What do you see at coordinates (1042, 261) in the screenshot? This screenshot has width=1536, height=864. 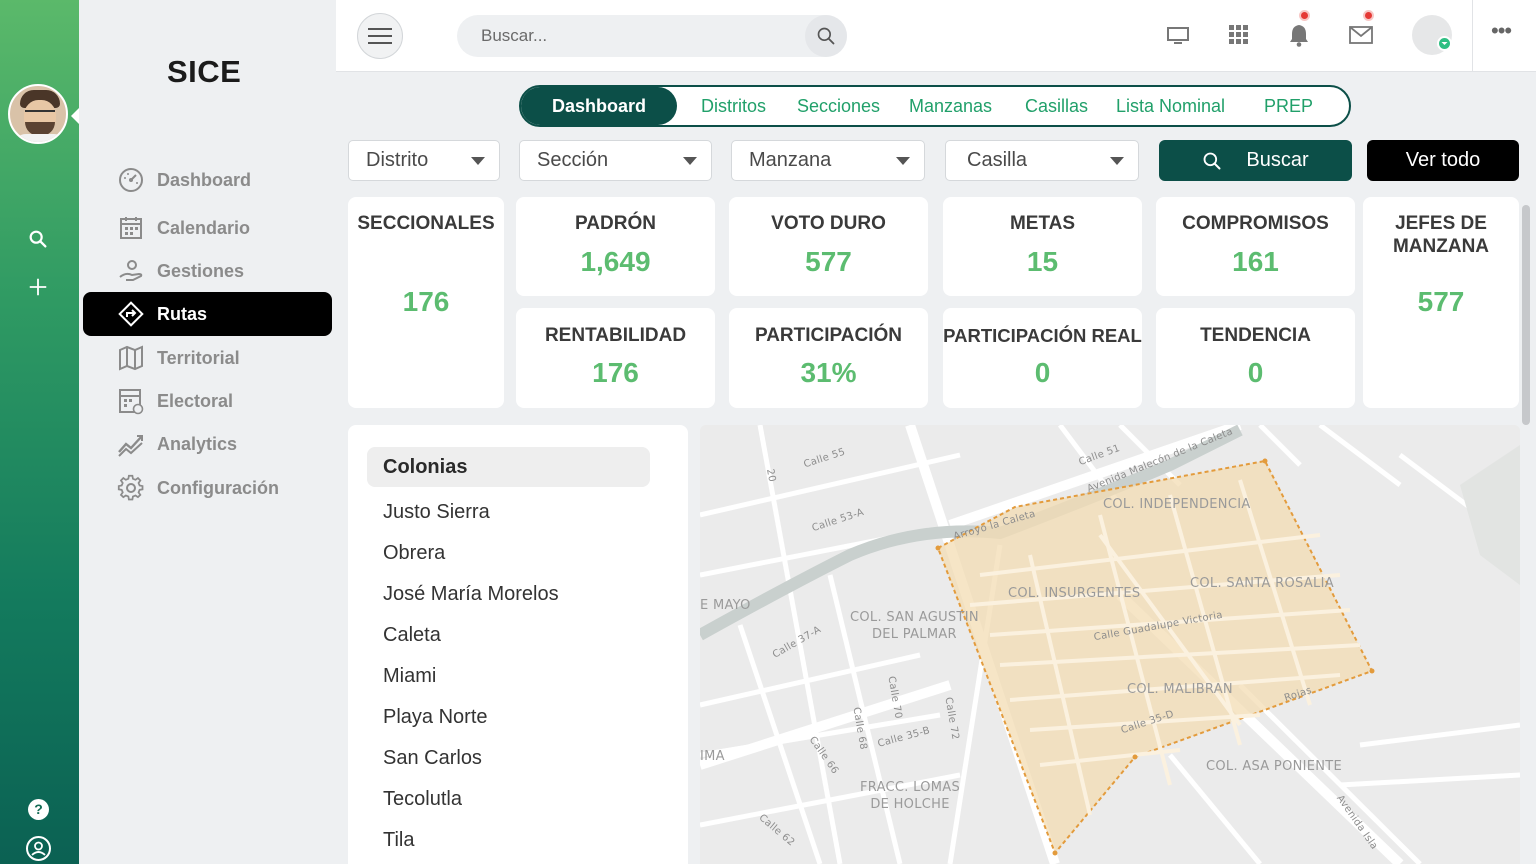 I see `stat-value: 15` at bounding box center [1042, 261].